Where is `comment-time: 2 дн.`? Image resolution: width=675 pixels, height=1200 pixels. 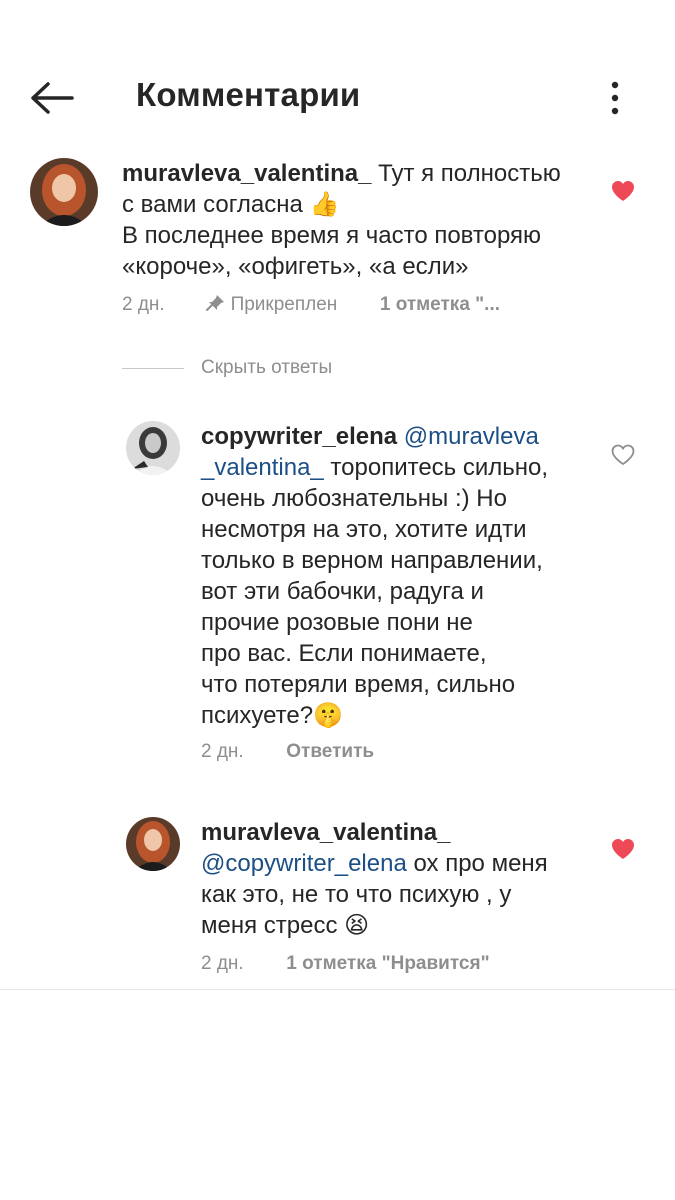 comment-time: 2 дн. is located at coordinates (143, 304).